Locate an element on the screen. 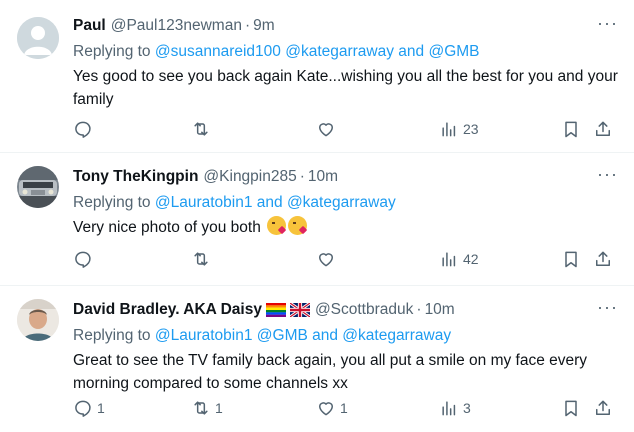  person-photo-avatar-icon is located at coordinates (38, 320).